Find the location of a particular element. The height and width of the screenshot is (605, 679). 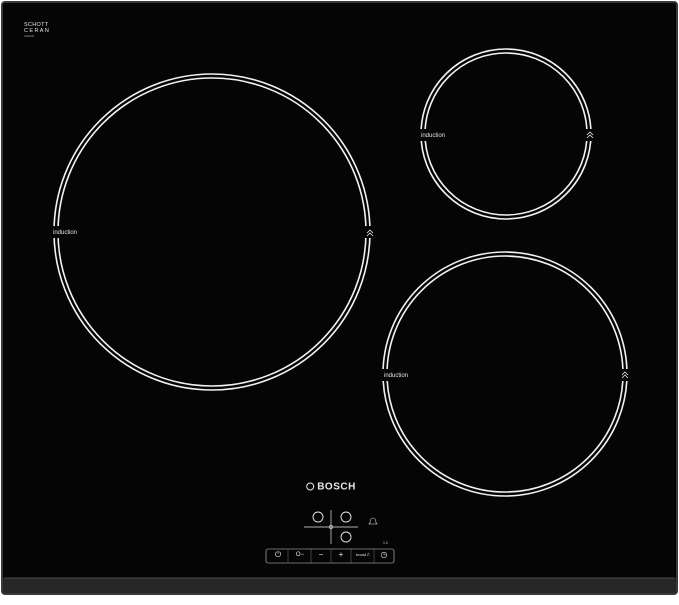

timer-button: ◷ is located at coordinates (384, 555).